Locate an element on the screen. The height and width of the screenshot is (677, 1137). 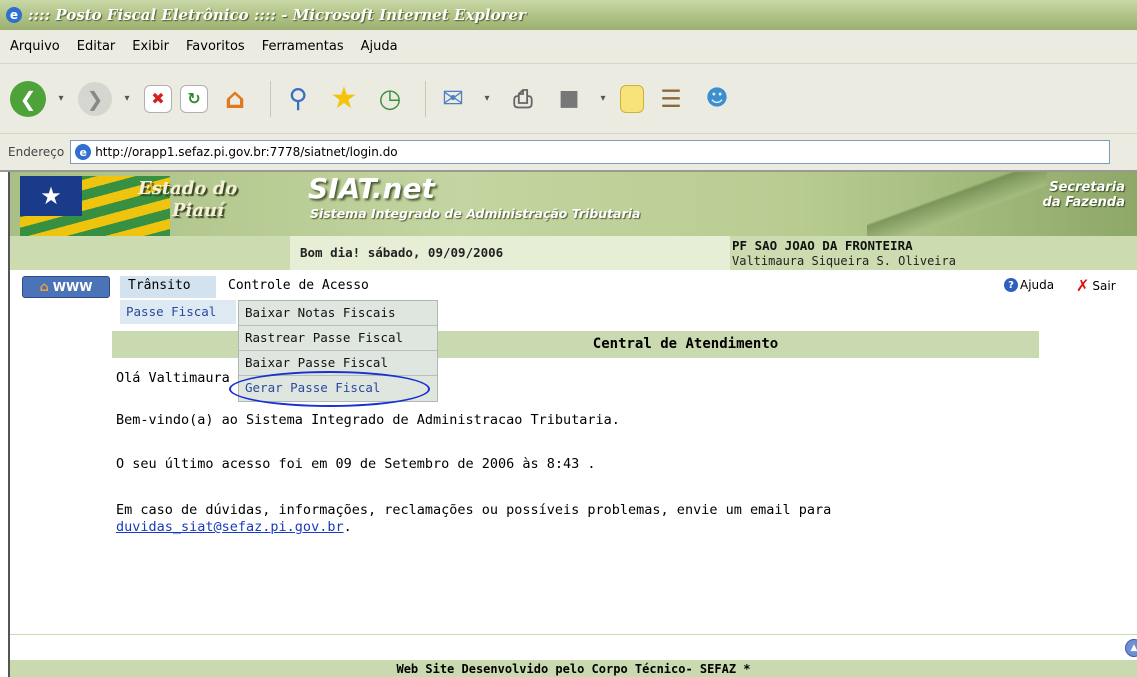
search-icon: ⚲ is located at coordinates (298, 99).